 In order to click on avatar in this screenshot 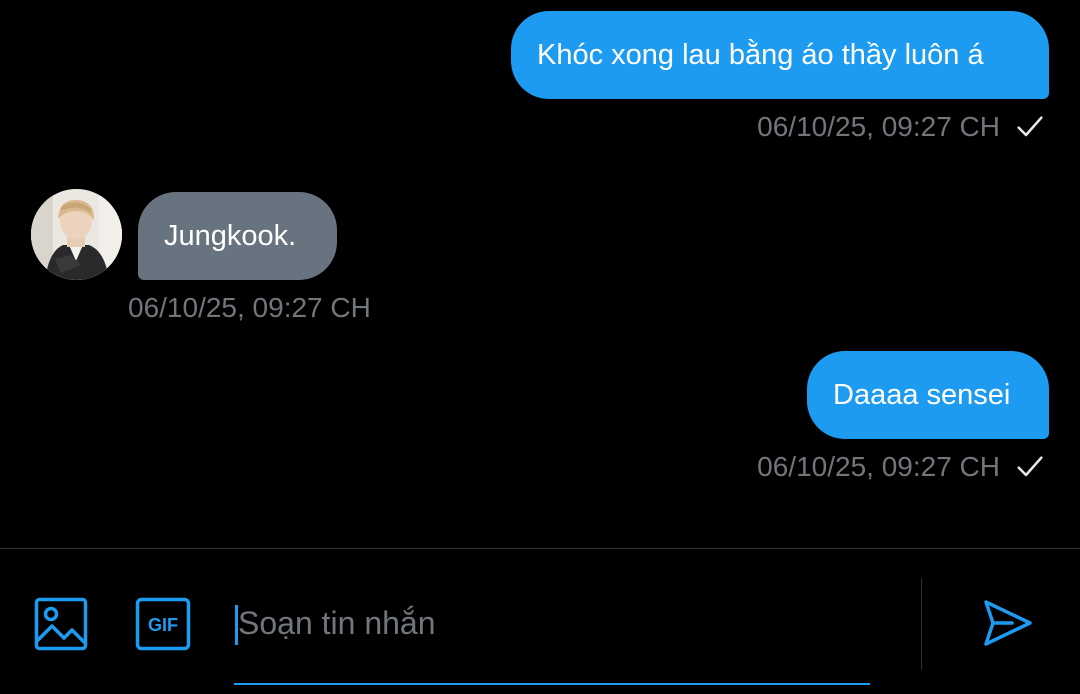, I will do `click(76, 234)`.